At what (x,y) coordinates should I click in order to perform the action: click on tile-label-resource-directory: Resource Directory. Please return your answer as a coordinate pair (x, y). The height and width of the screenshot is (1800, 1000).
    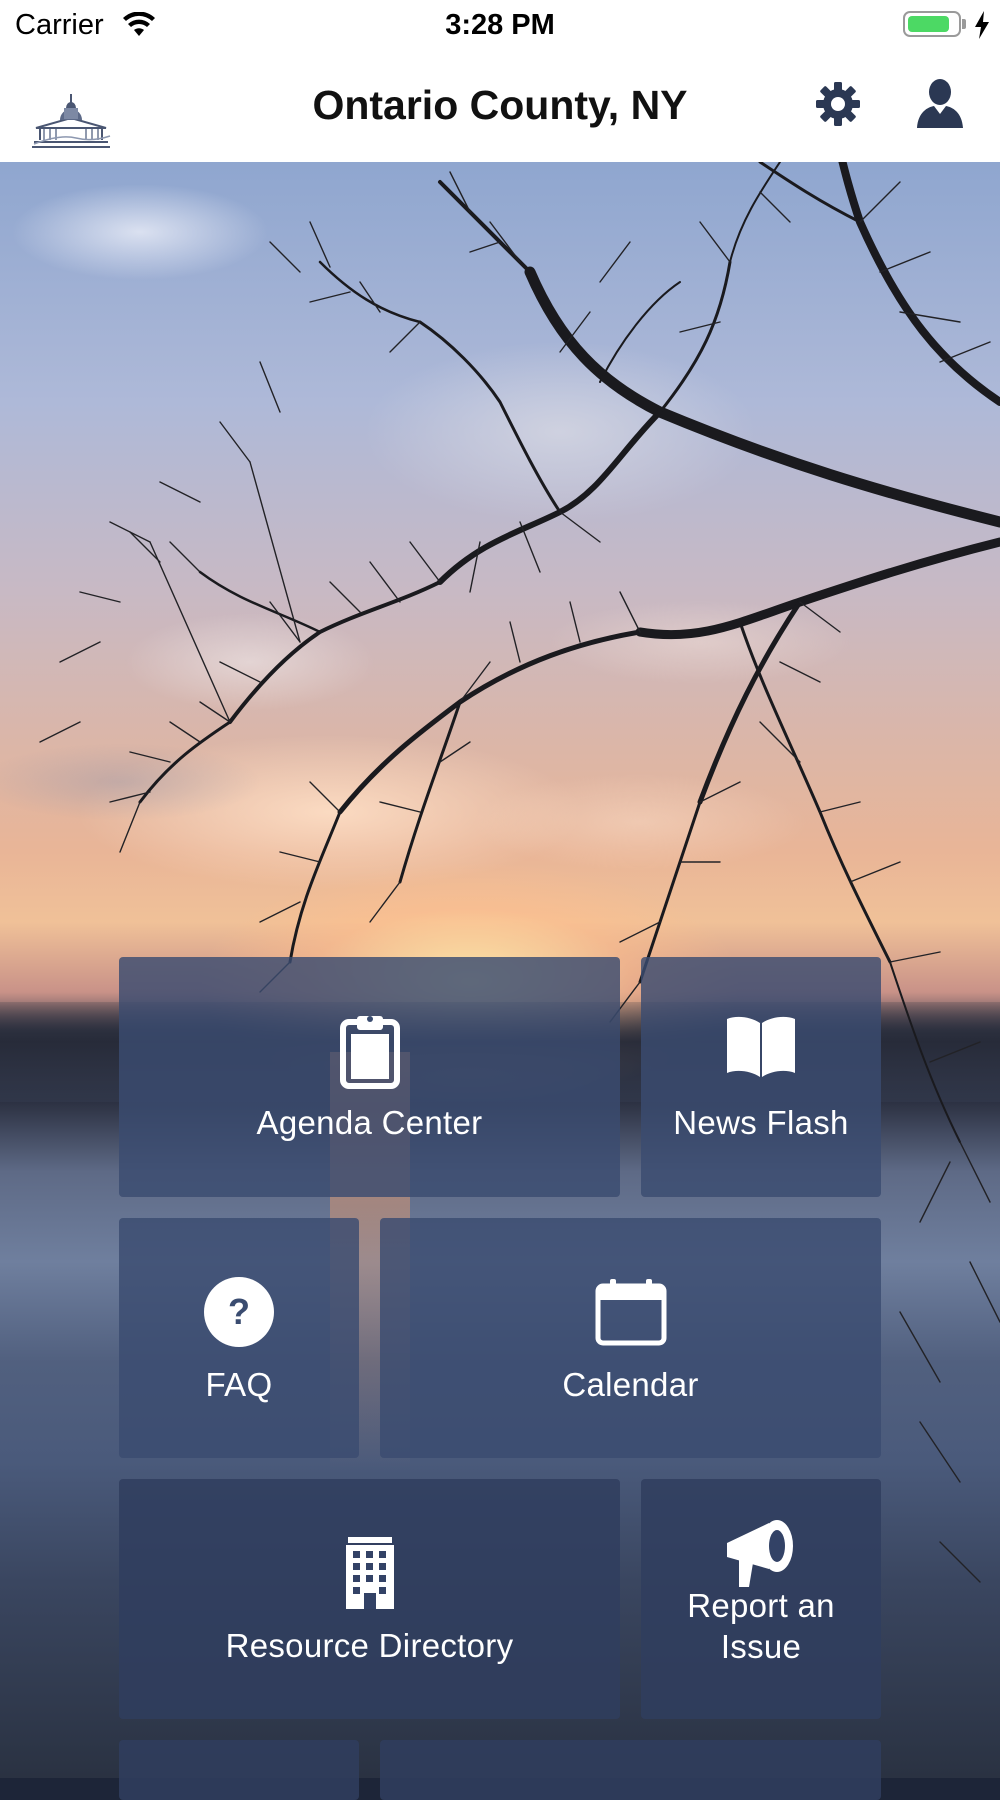
    Looking at the image, I should click on (369, 1645).